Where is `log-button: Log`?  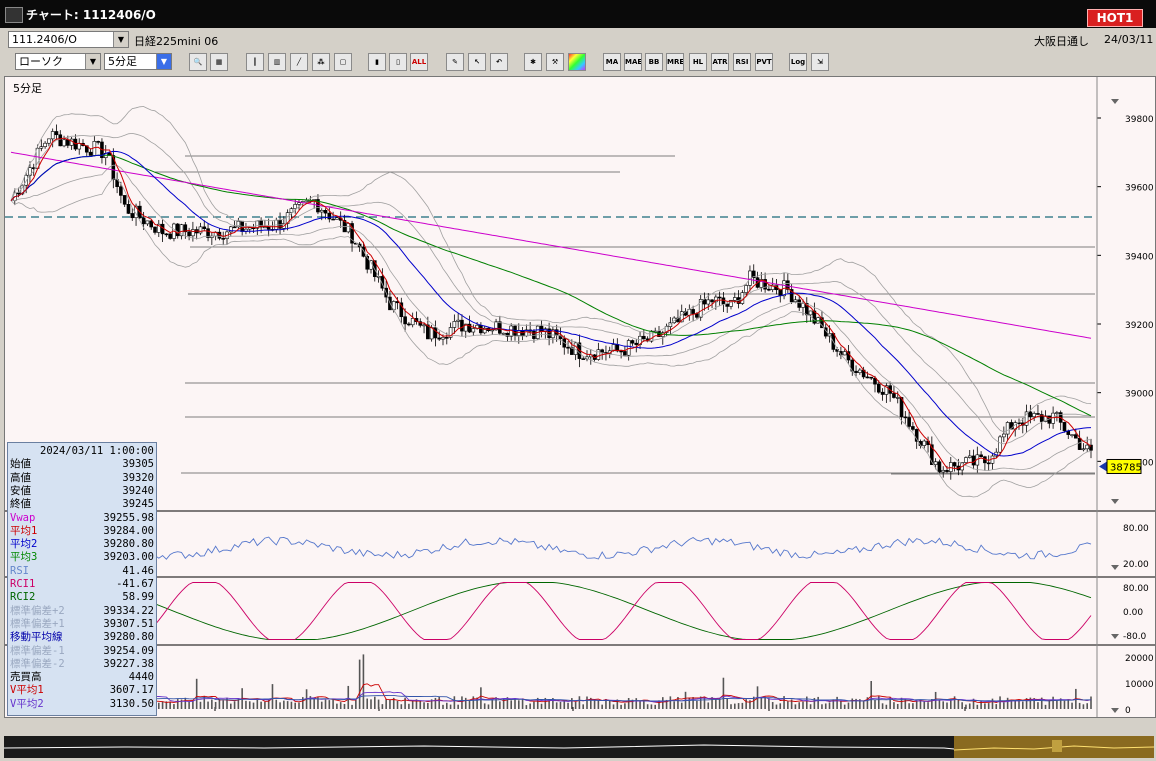 log-button: Log is located at coordinates (798, 62).